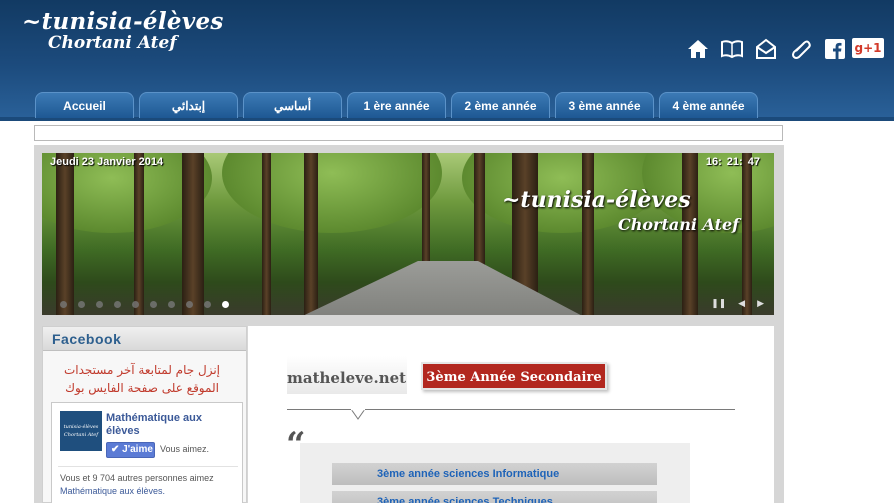 The height and width of the screenshot is (503, 894). Describe the element at coordinates (185, 449) in the screenshot. I see `facebook-likes-you: Vous aimez.` at that location.